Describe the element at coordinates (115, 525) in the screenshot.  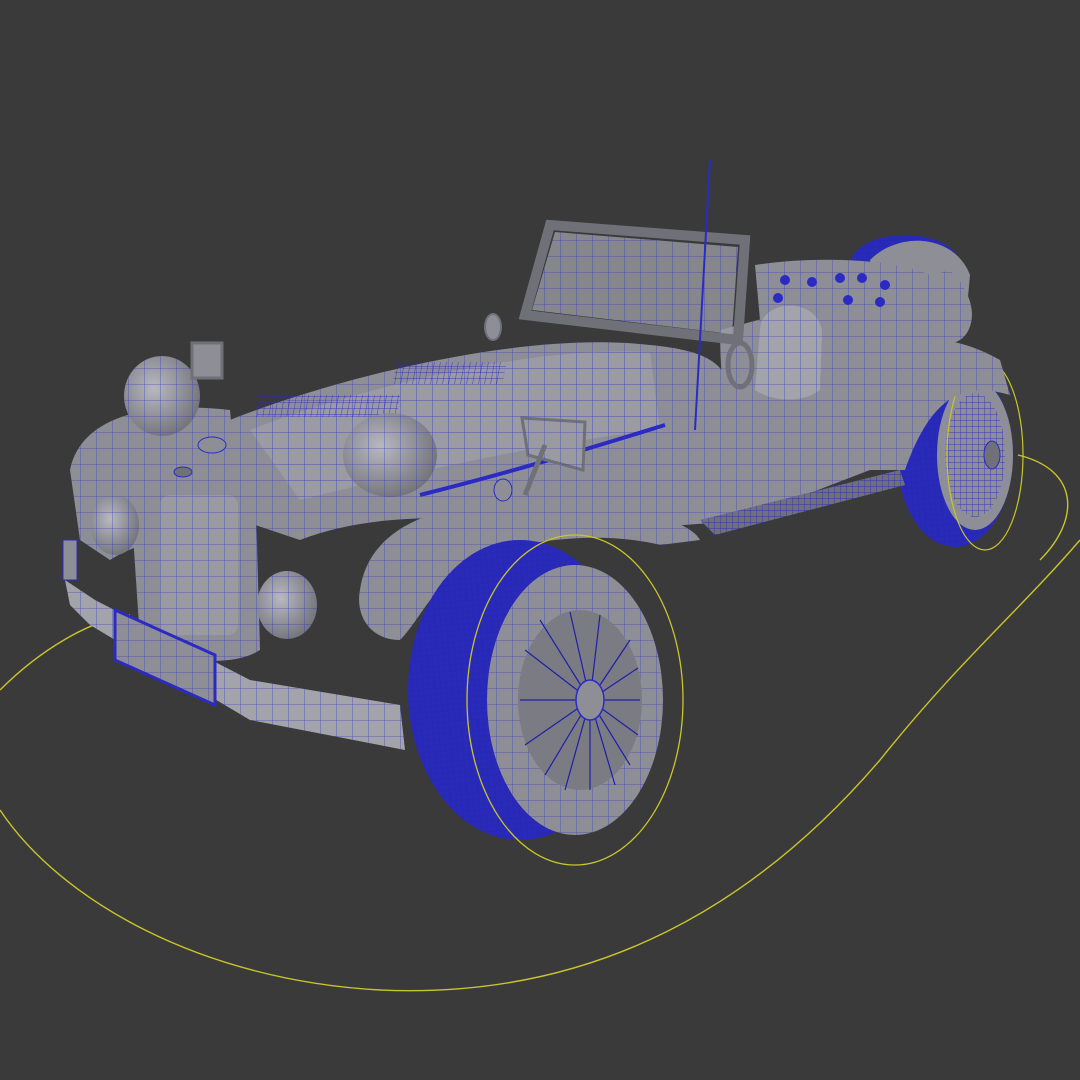
I see `fog-lamp-left` at that location.